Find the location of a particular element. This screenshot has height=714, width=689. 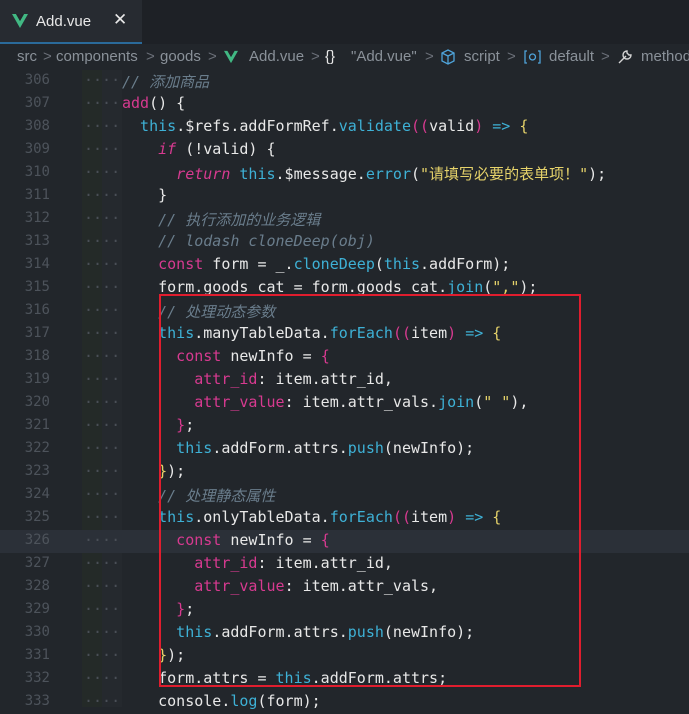

code-line: 306 // 添加商品 ···· is located at coordinates (344, 81).